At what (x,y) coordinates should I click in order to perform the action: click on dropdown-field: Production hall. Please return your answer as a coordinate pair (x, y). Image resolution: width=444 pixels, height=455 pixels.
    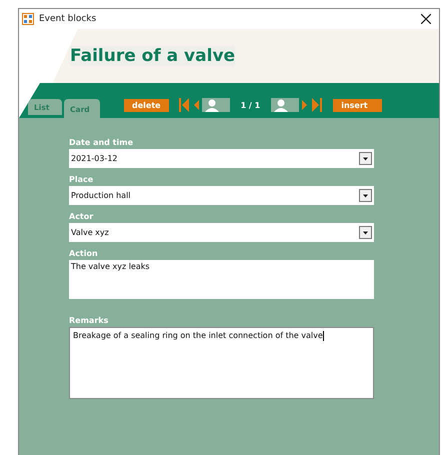
    Looking at the image, I should click on (221, 195).